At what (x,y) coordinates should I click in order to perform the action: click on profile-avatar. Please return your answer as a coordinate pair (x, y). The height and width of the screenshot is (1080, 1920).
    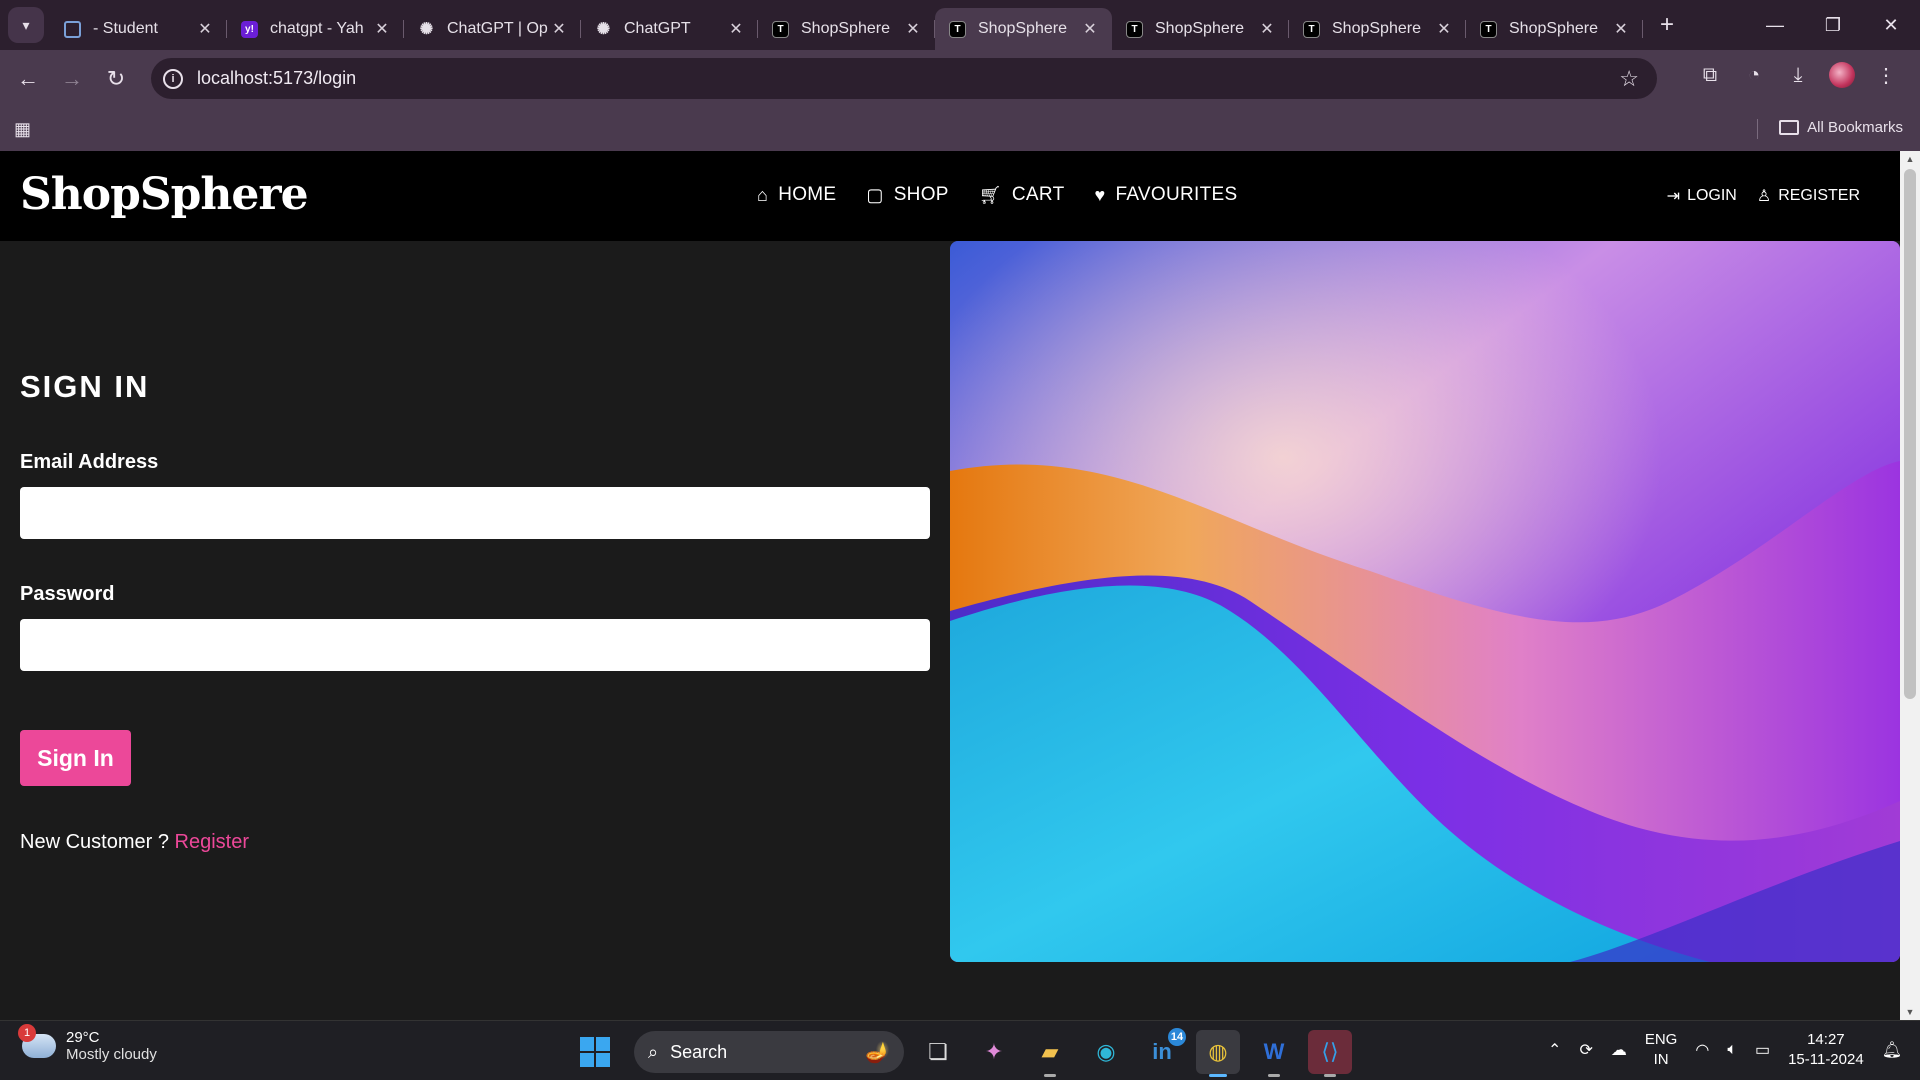
    Looking at the image, I should click on (1842, 75).